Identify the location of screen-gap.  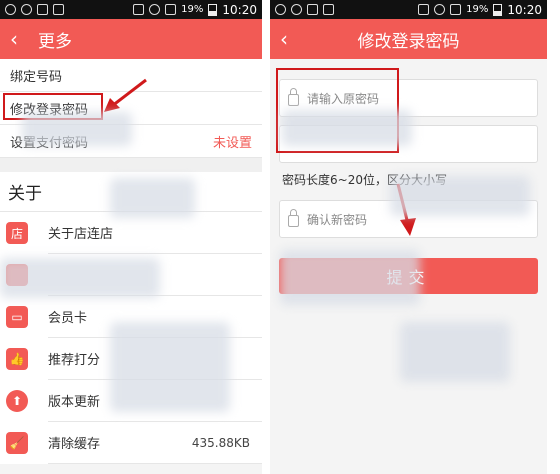
(266, 237).